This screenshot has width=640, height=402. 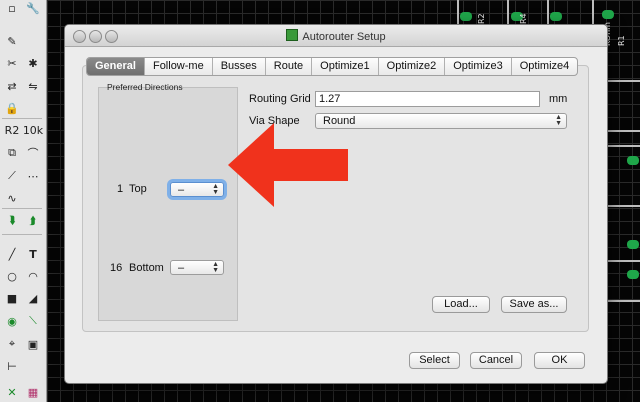 I want to click on annotation-arrow-icon, so click(x=288, y=165).